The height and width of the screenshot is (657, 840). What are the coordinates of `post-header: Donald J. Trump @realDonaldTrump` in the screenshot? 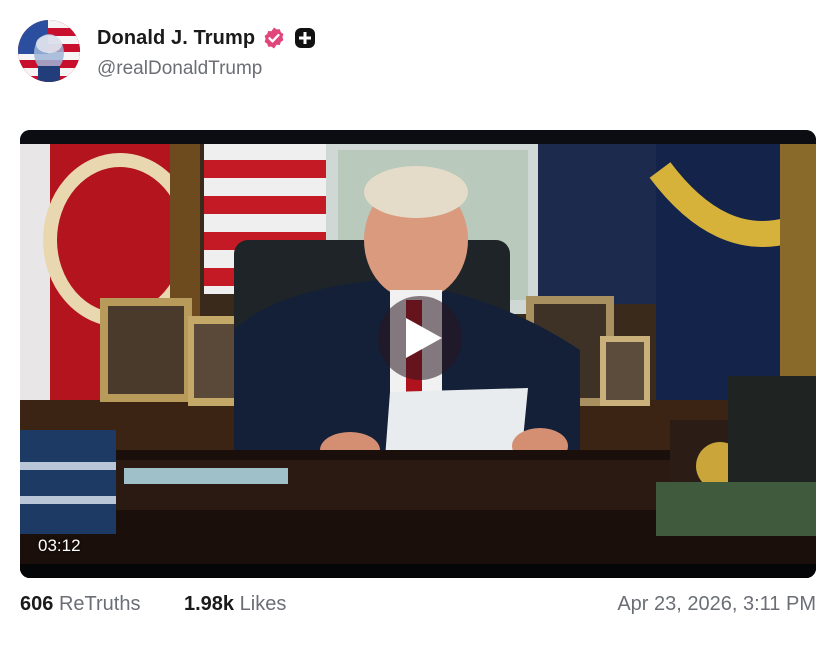 It's located at (418, 51).